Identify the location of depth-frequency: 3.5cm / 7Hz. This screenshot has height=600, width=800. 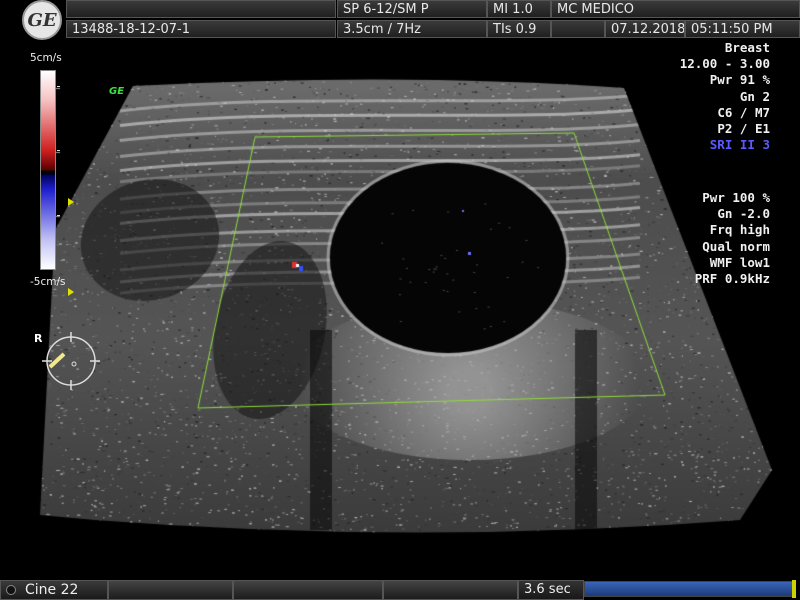
(412, 29).